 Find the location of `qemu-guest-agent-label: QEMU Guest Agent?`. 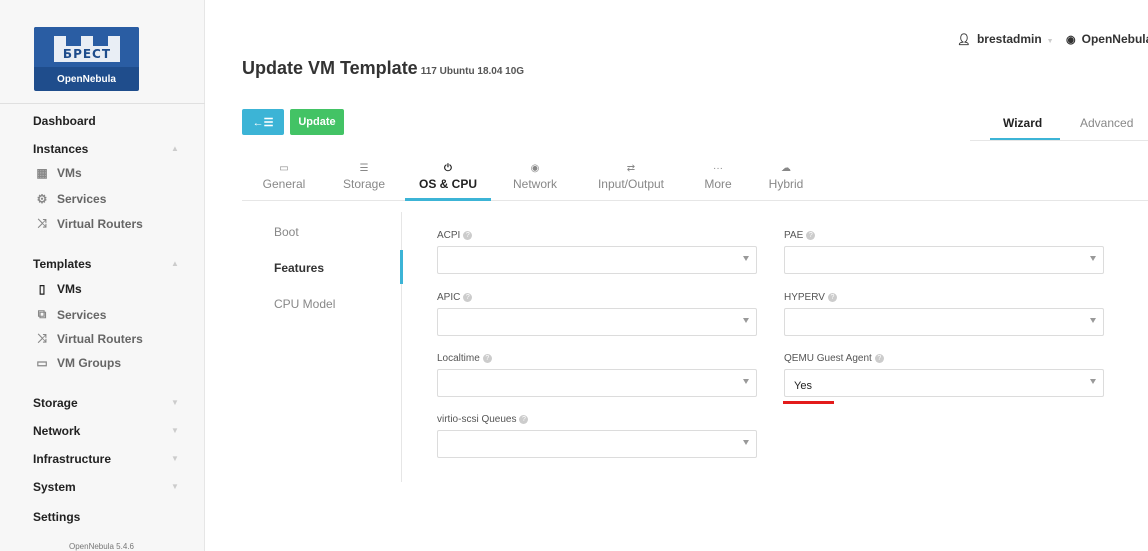

qemu-guest-agent-label: QEMU Guest Agent? is located at coordinates (834, 358).